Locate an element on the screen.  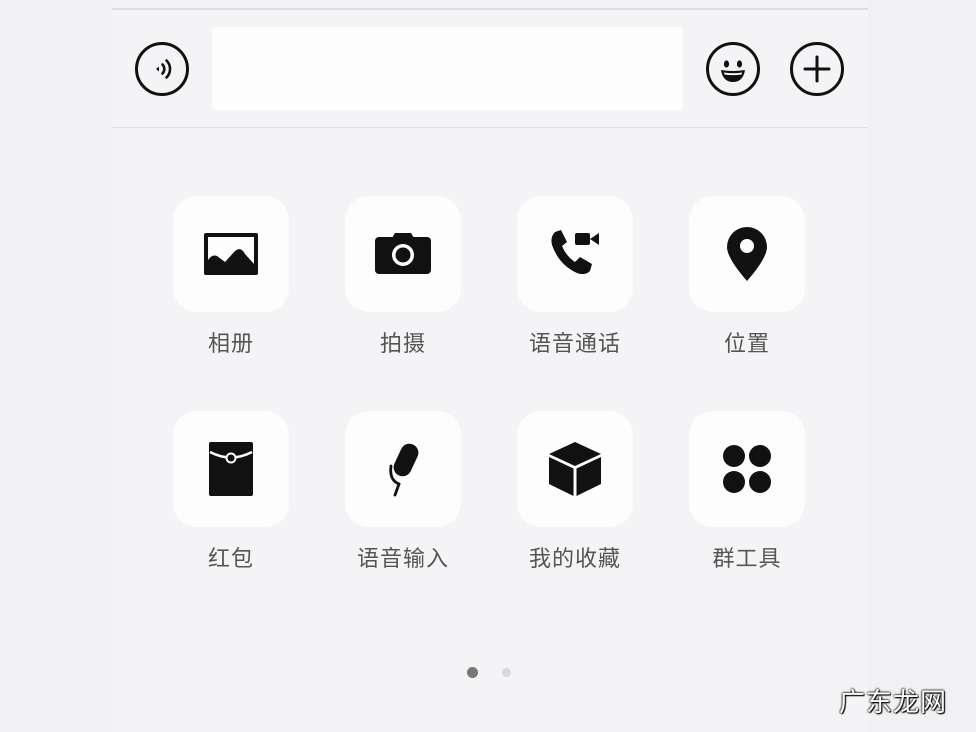
album-tile is located at coordinates (231, 254).